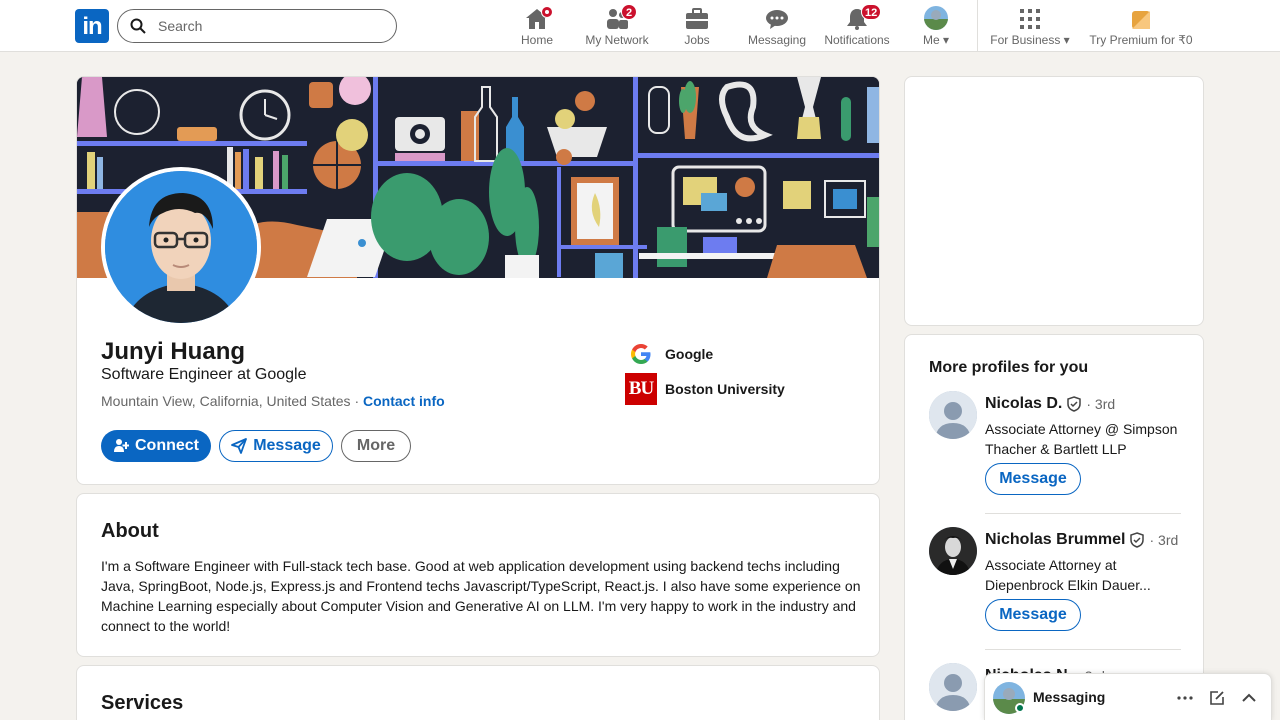  I want to click on top-nav: in Home 2 My Network Jobs Messaging 1, so click(640, 26).